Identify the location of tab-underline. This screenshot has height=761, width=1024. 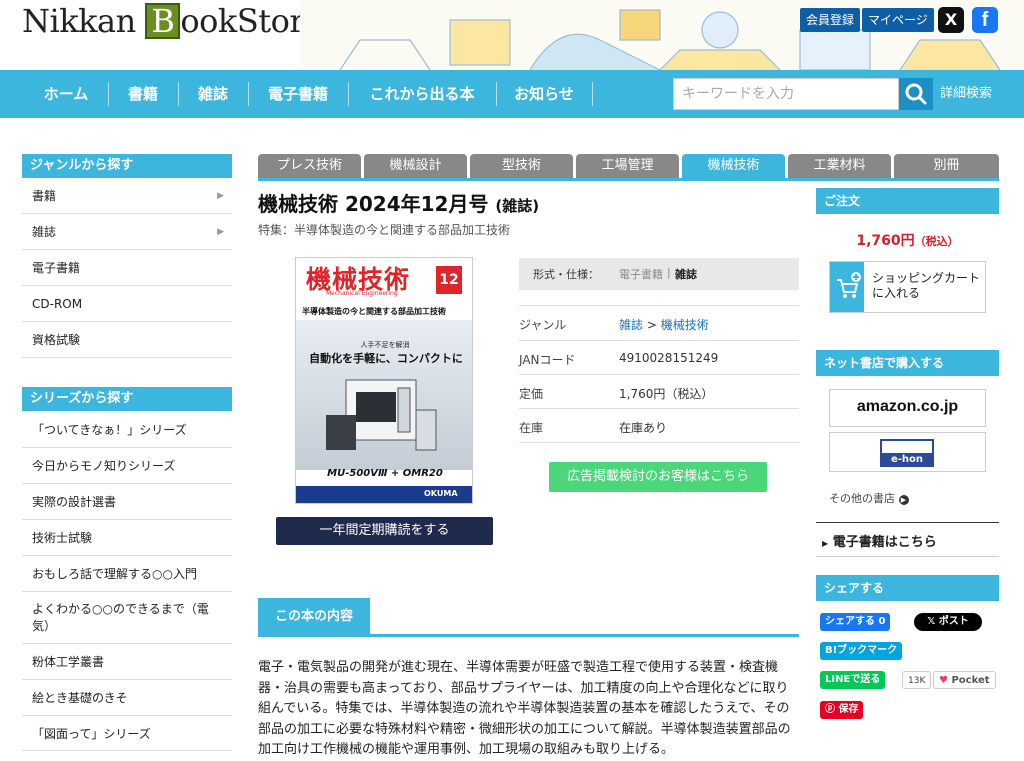
(628, 179).